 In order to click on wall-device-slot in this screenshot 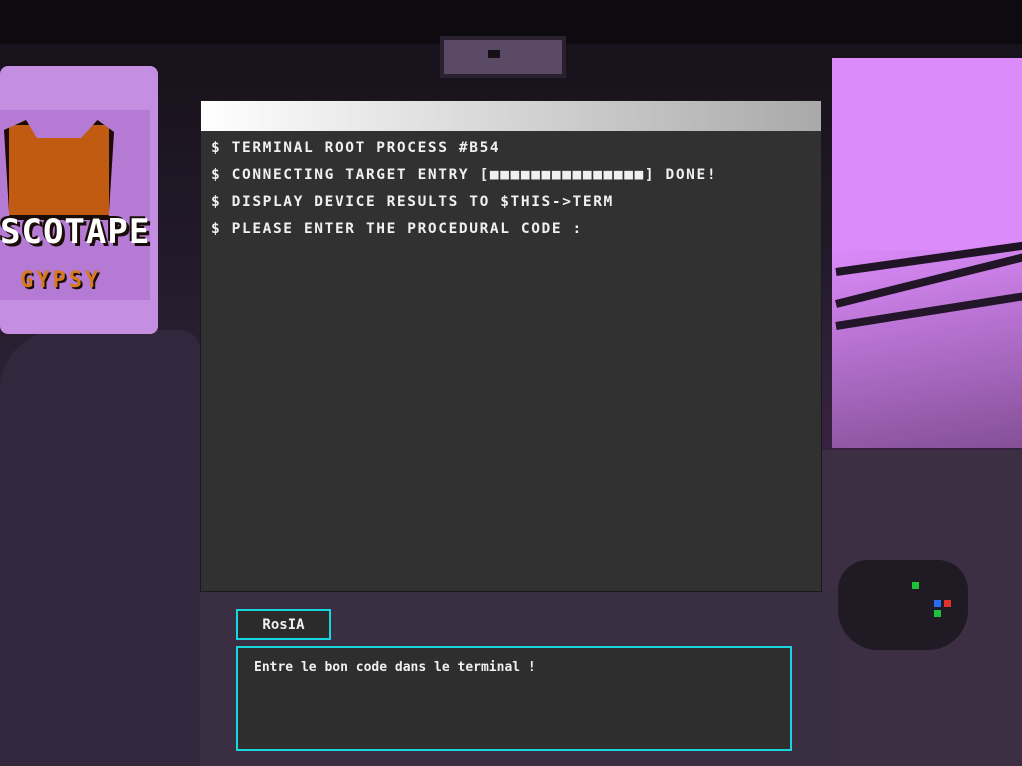, I will do `click(494, 54)`.